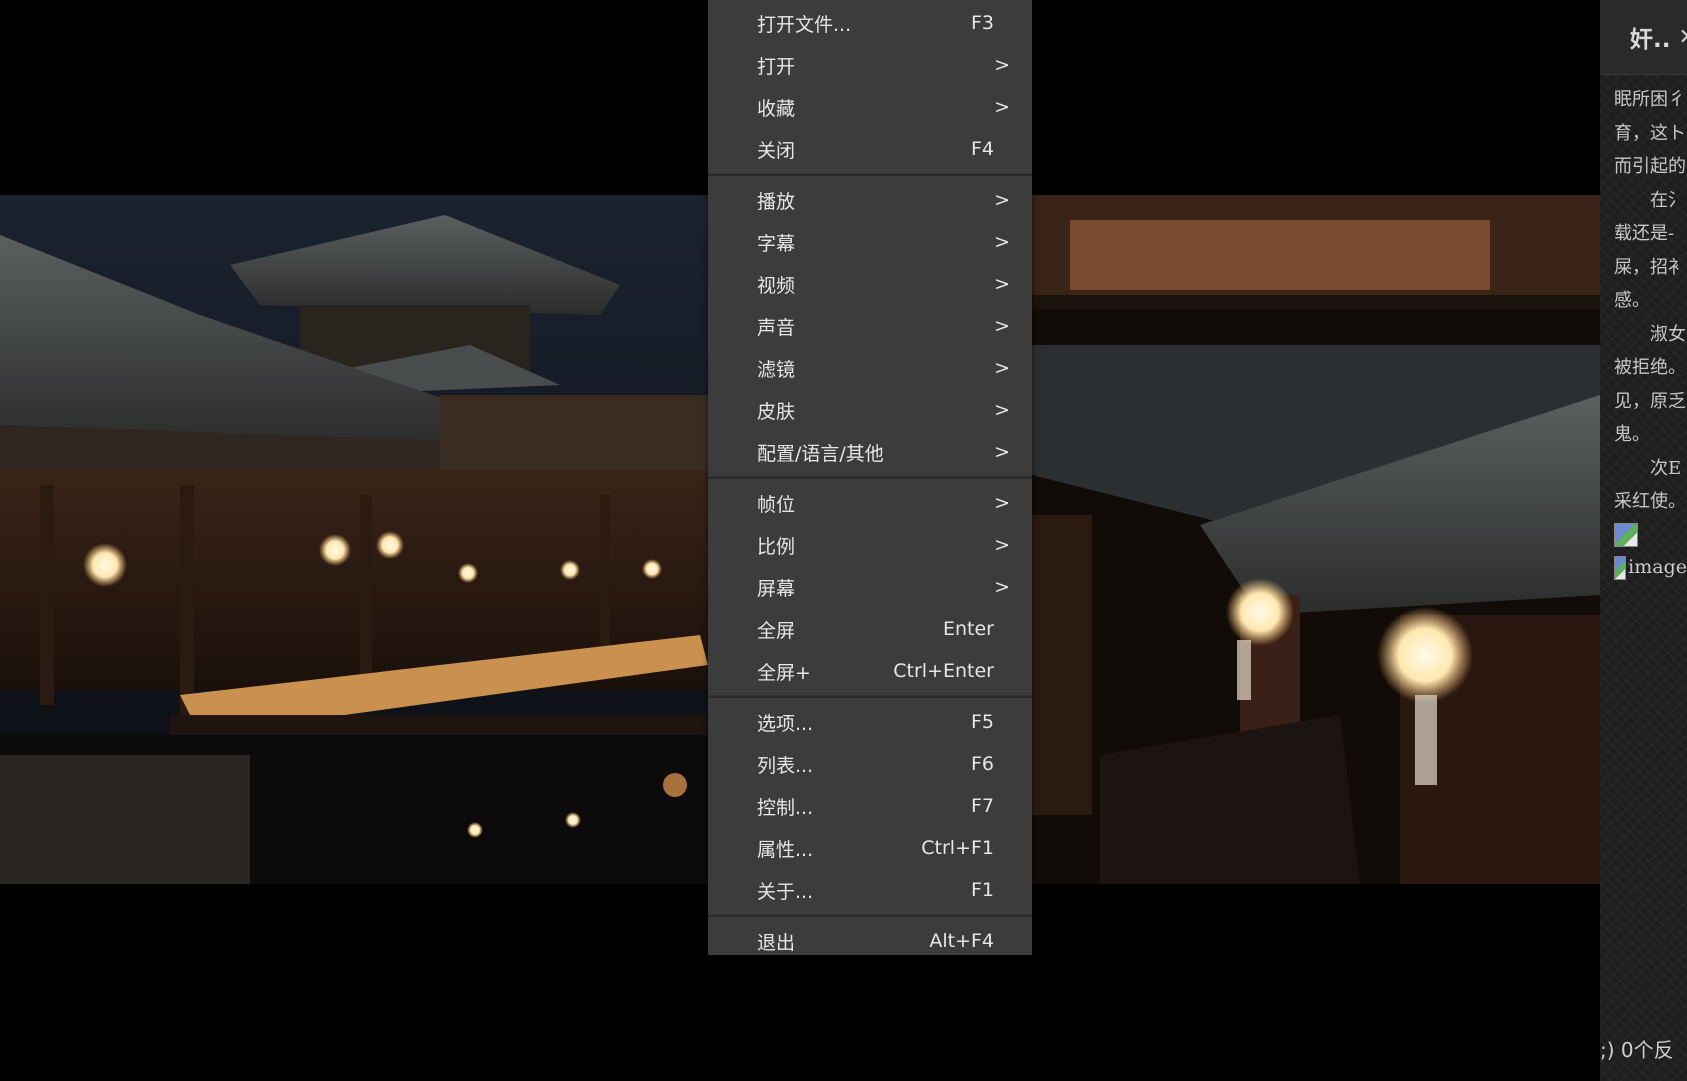 This screenshot has width=1687, height=1081. Describe the element at coordinates (870, 65) in the screenshot. I see `menu-item: 打开 >` at that location.